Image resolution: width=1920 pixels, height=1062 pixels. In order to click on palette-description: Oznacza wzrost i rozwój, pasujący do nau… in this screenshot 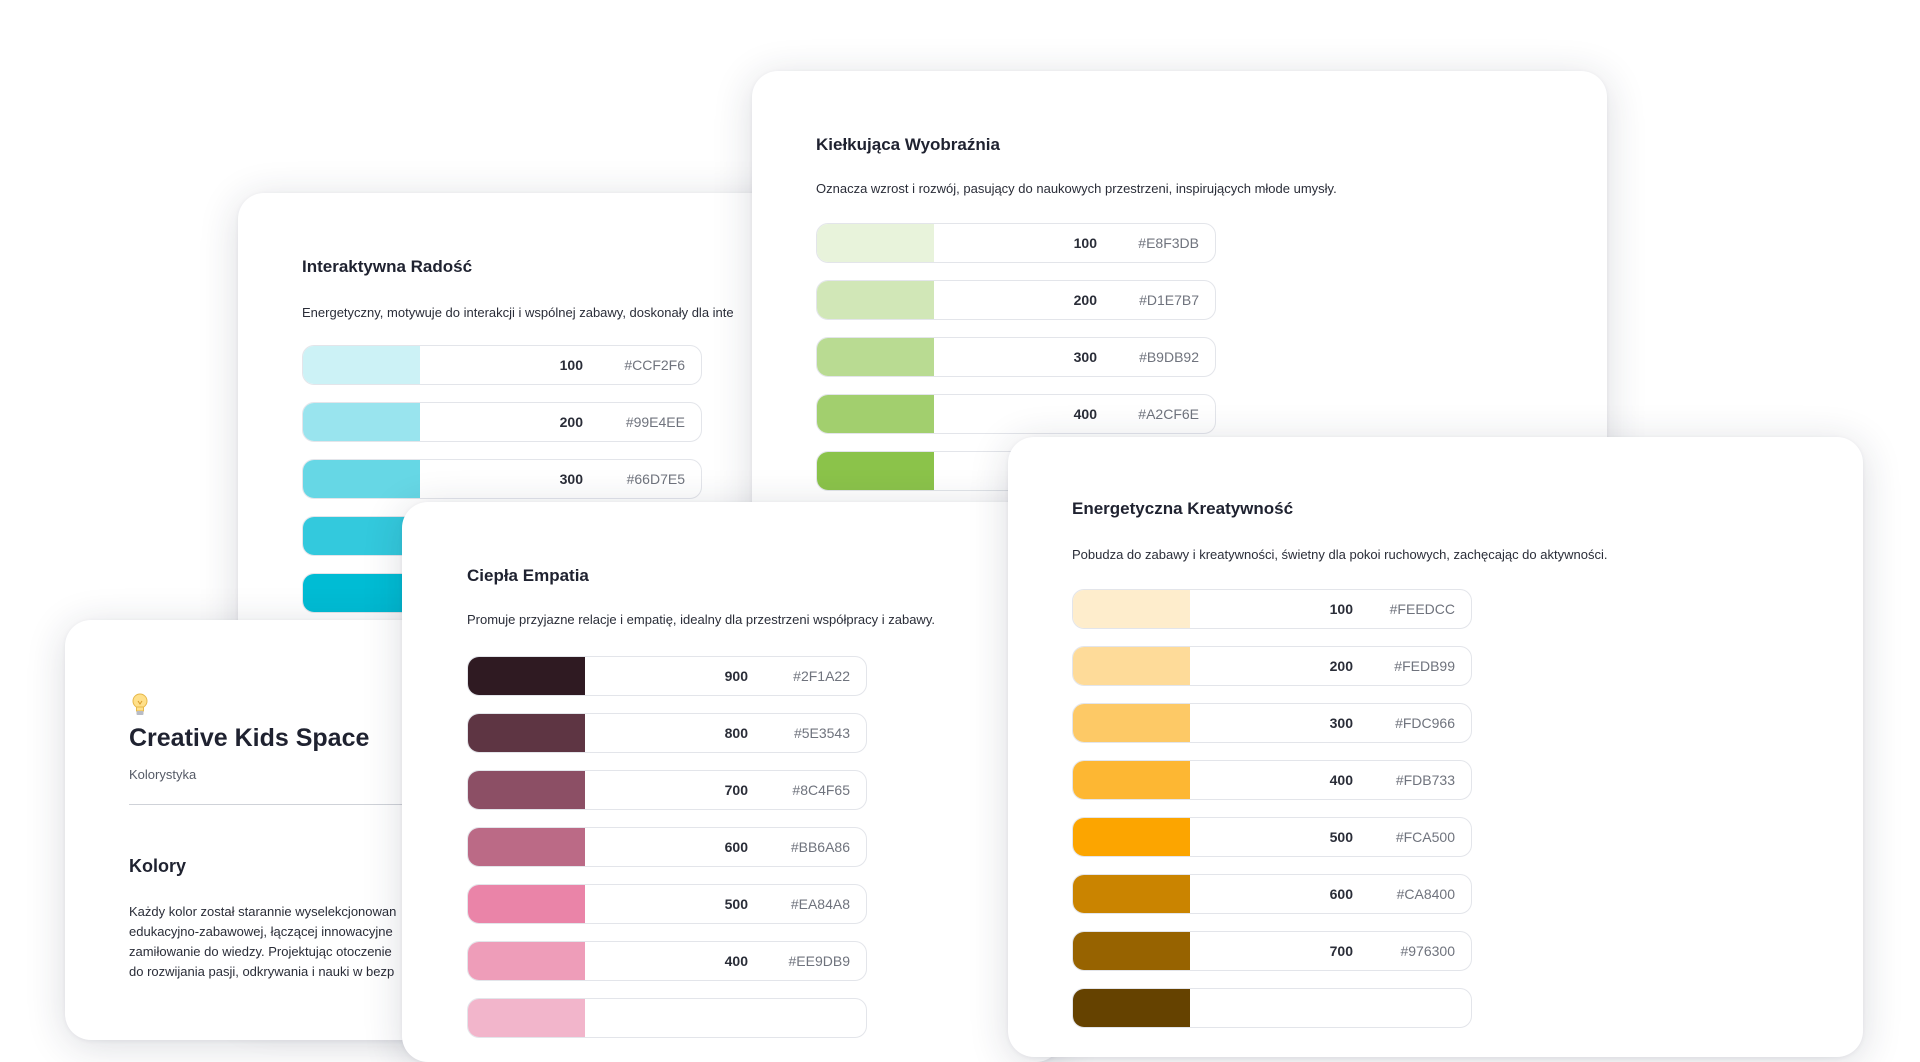, I will do `click(1076, 188)`.